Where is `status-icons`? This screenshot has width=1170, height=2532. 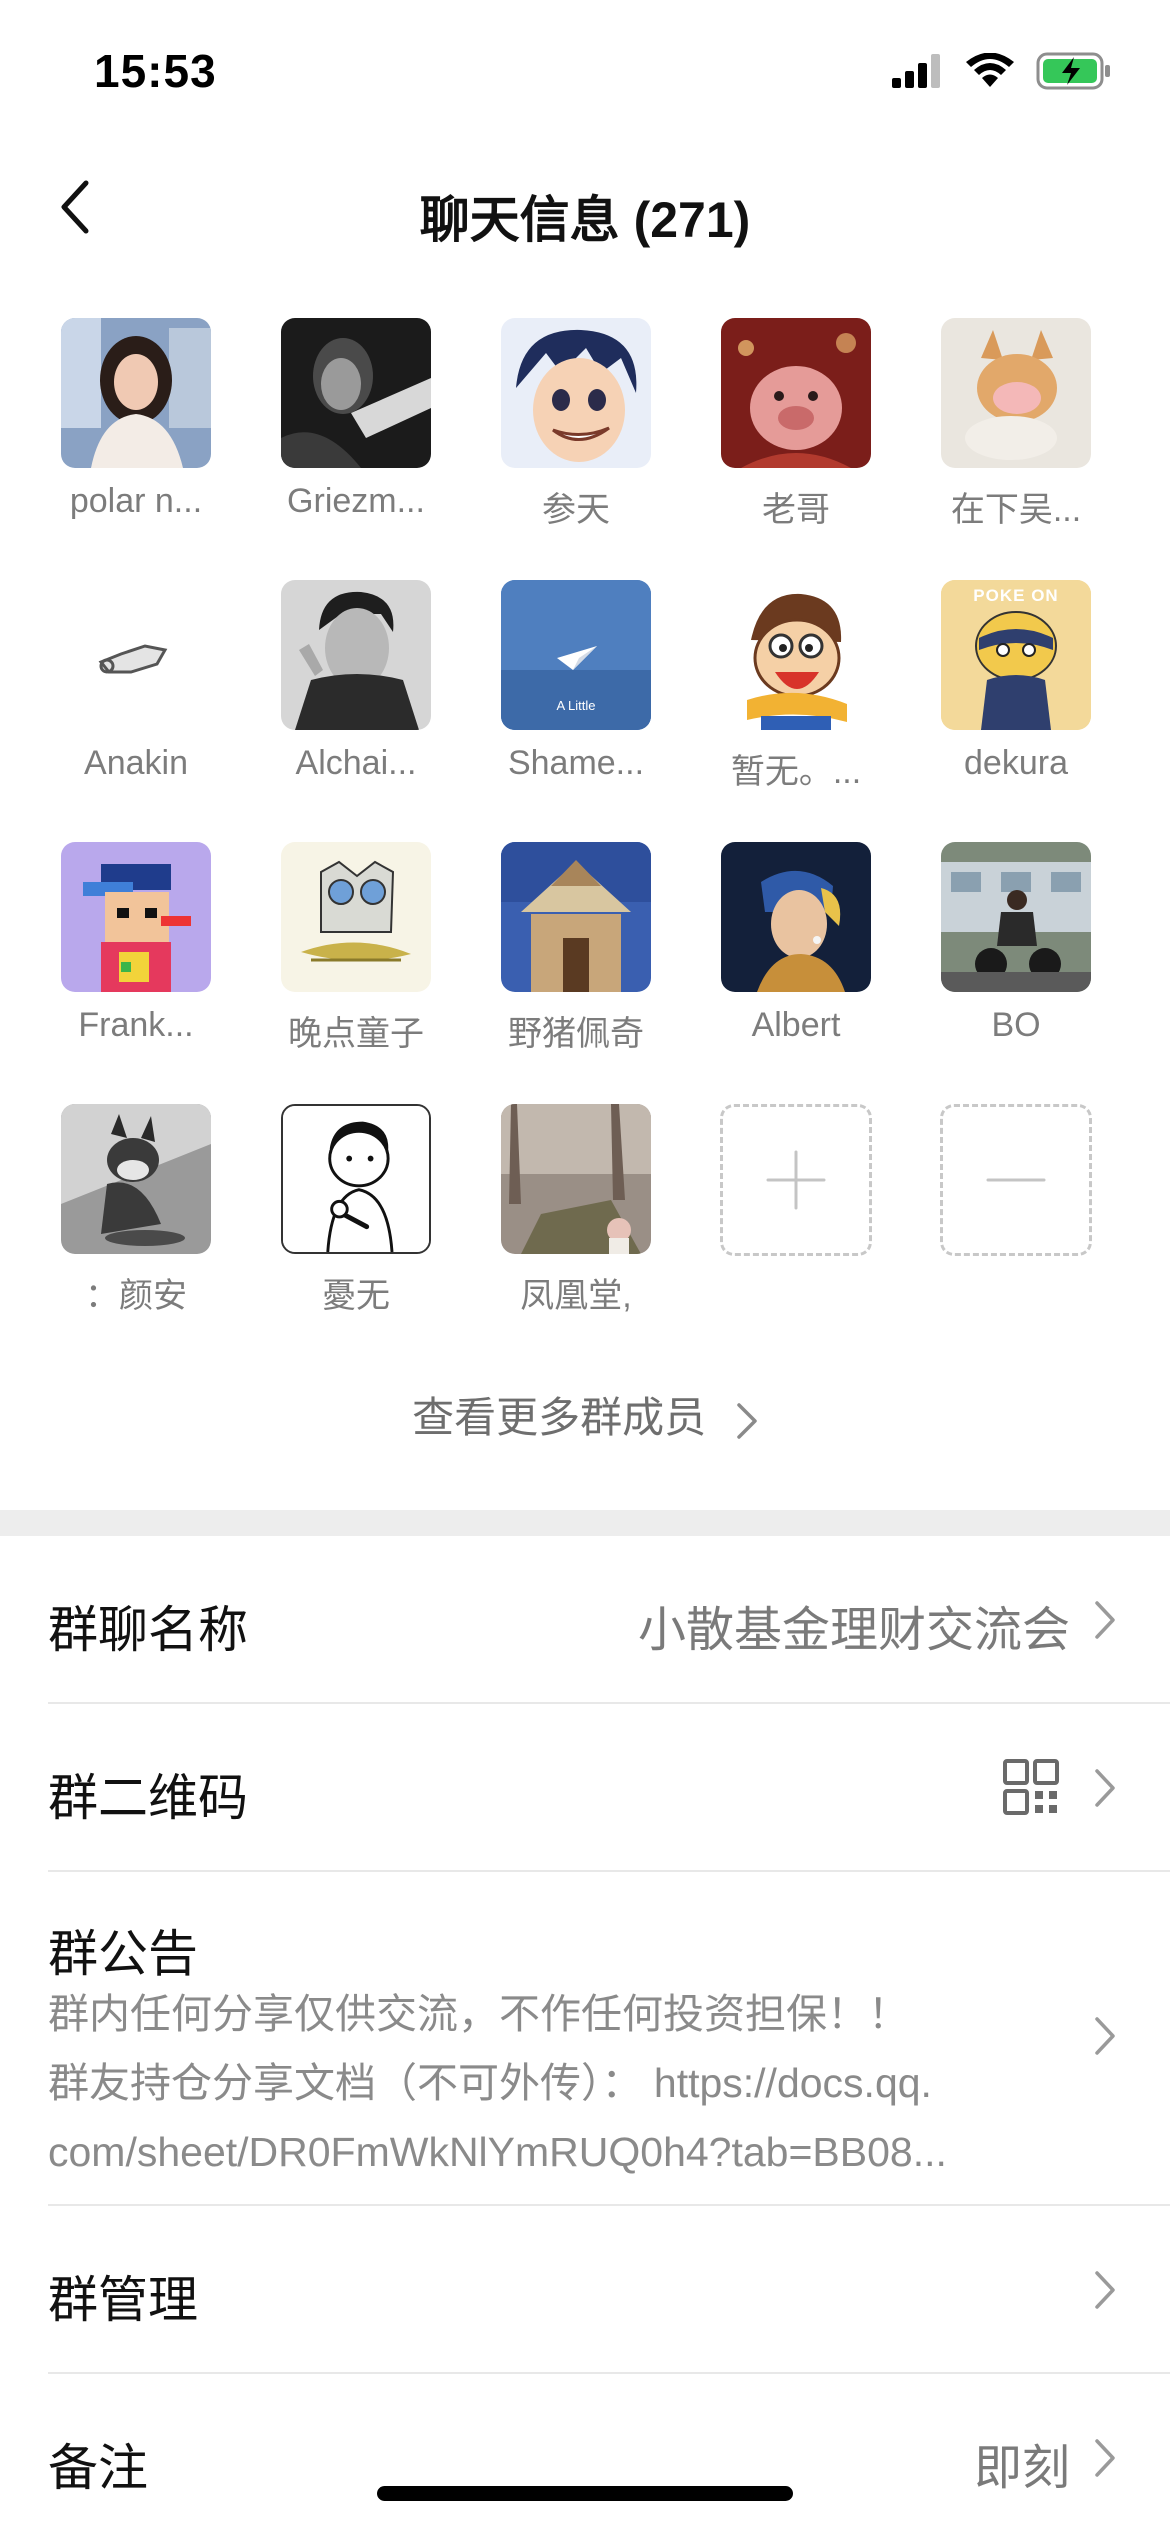 status-icons is located at coordinates (1002, 71).